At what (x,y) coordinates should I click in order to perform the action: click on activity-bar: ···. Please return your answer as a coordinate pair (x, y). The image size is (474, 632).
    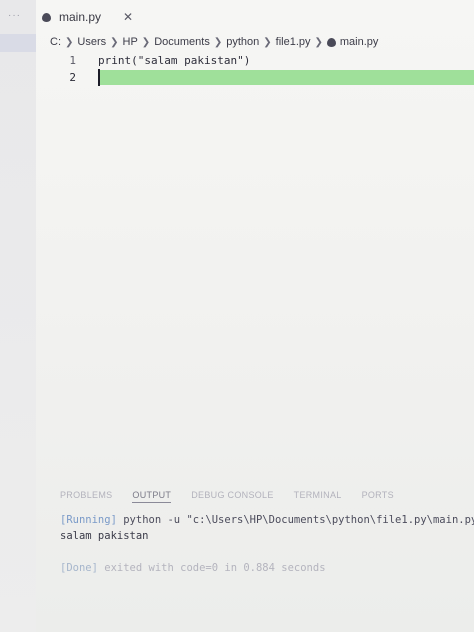
    Looking at the image, I should click on (18, 316).